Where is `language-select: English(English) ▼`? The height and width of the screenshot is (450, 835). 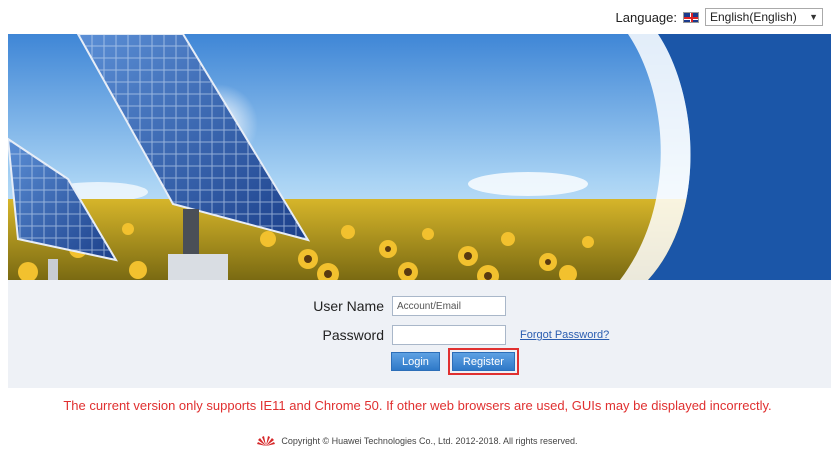
language-select: English(English) ▼ is located at coordinates (764, 17).